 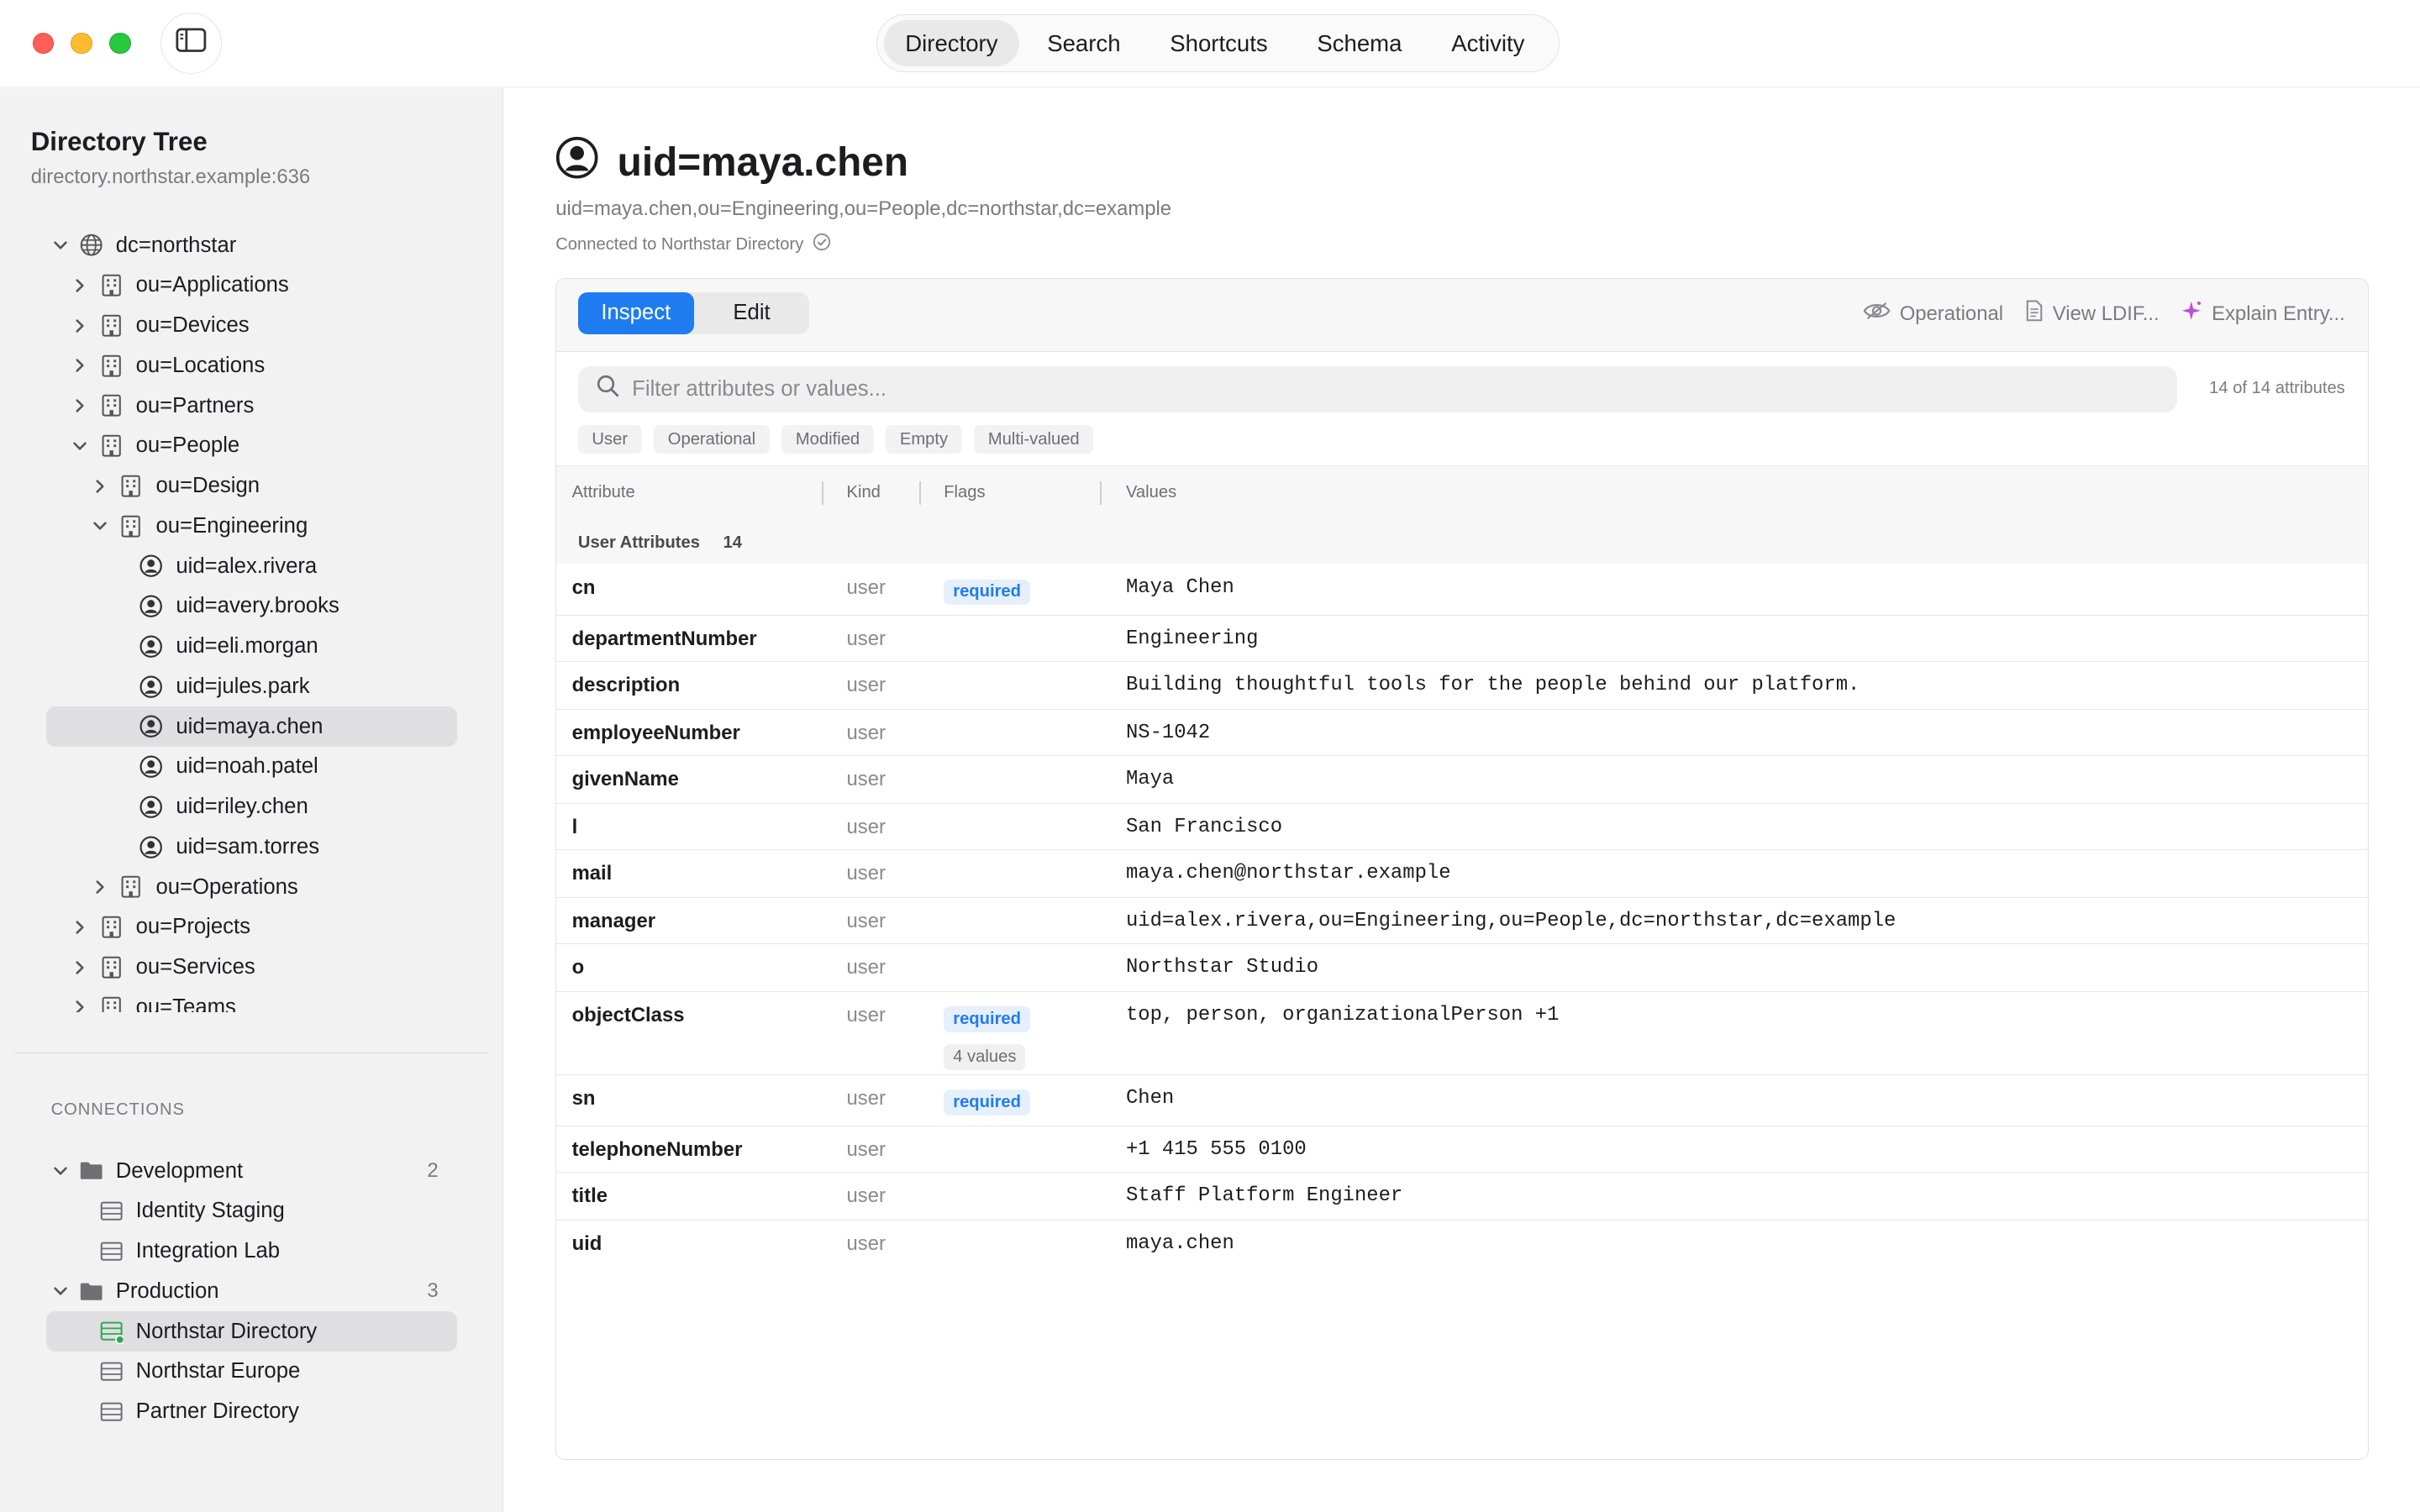 I want to click on connection-item: Northstar Directory, so click(x=251, y=1331).